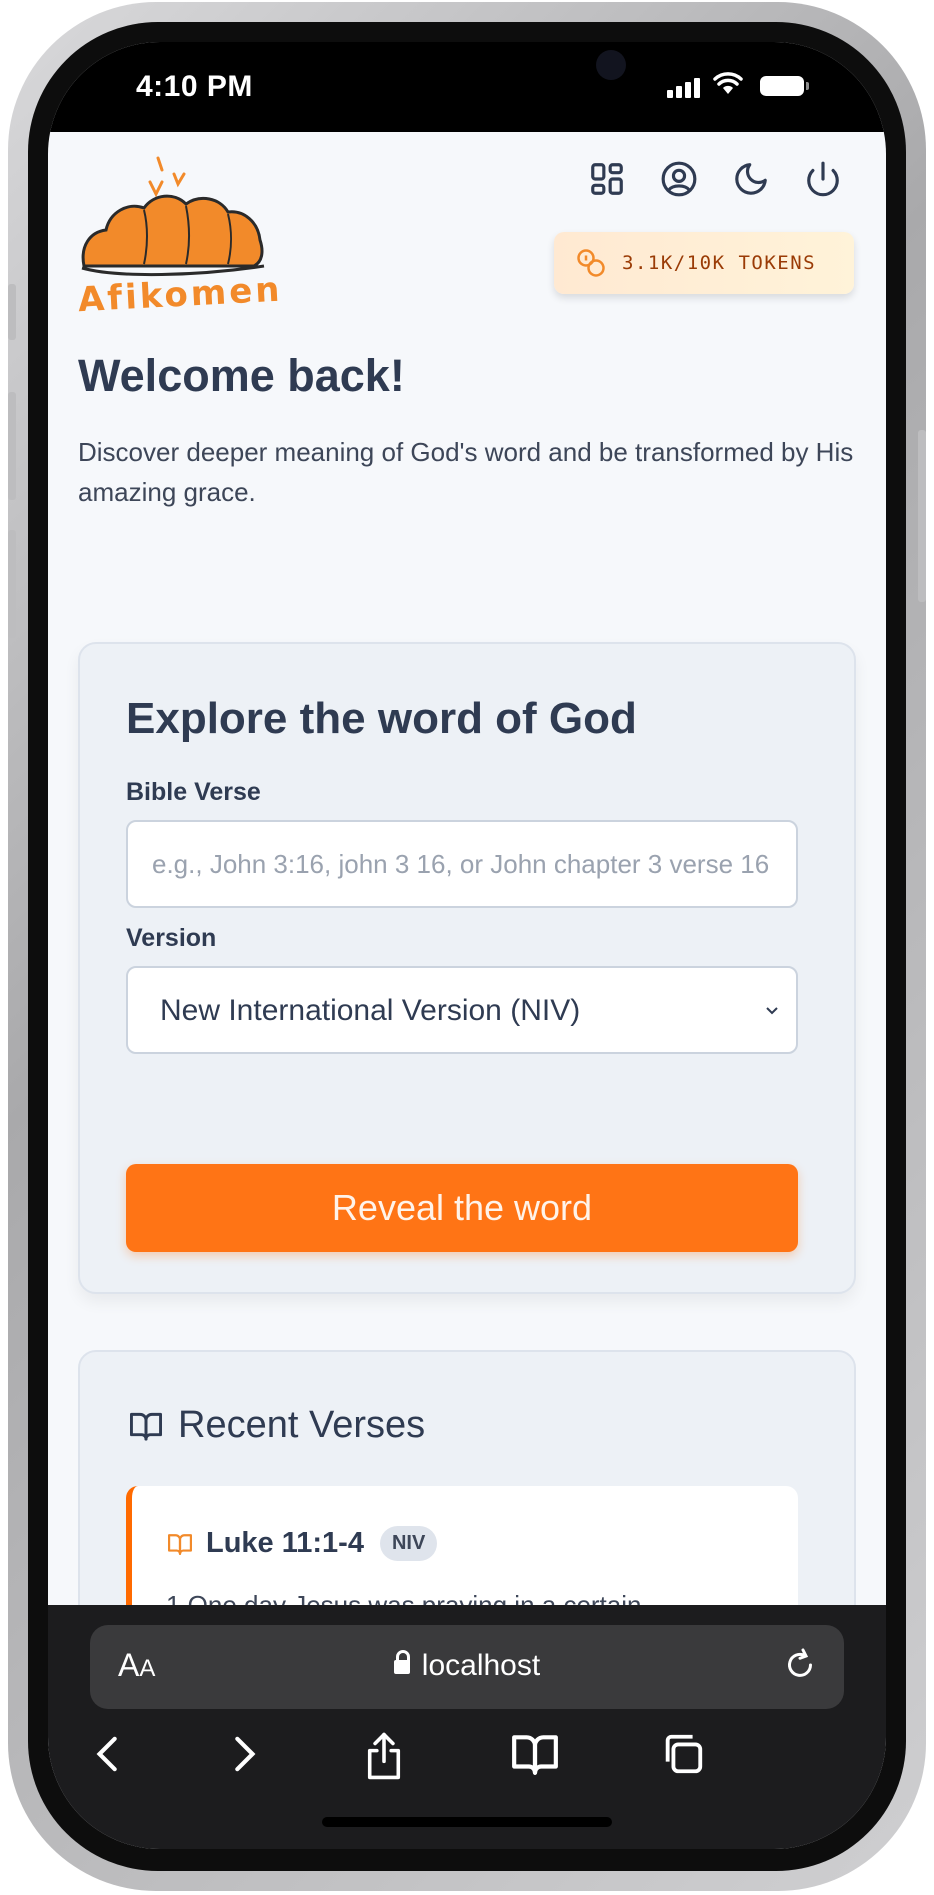 The height and width of the screenshot is (1895, 934). I want to click on logo-wordmark: Afikomen, so click(180, 291).